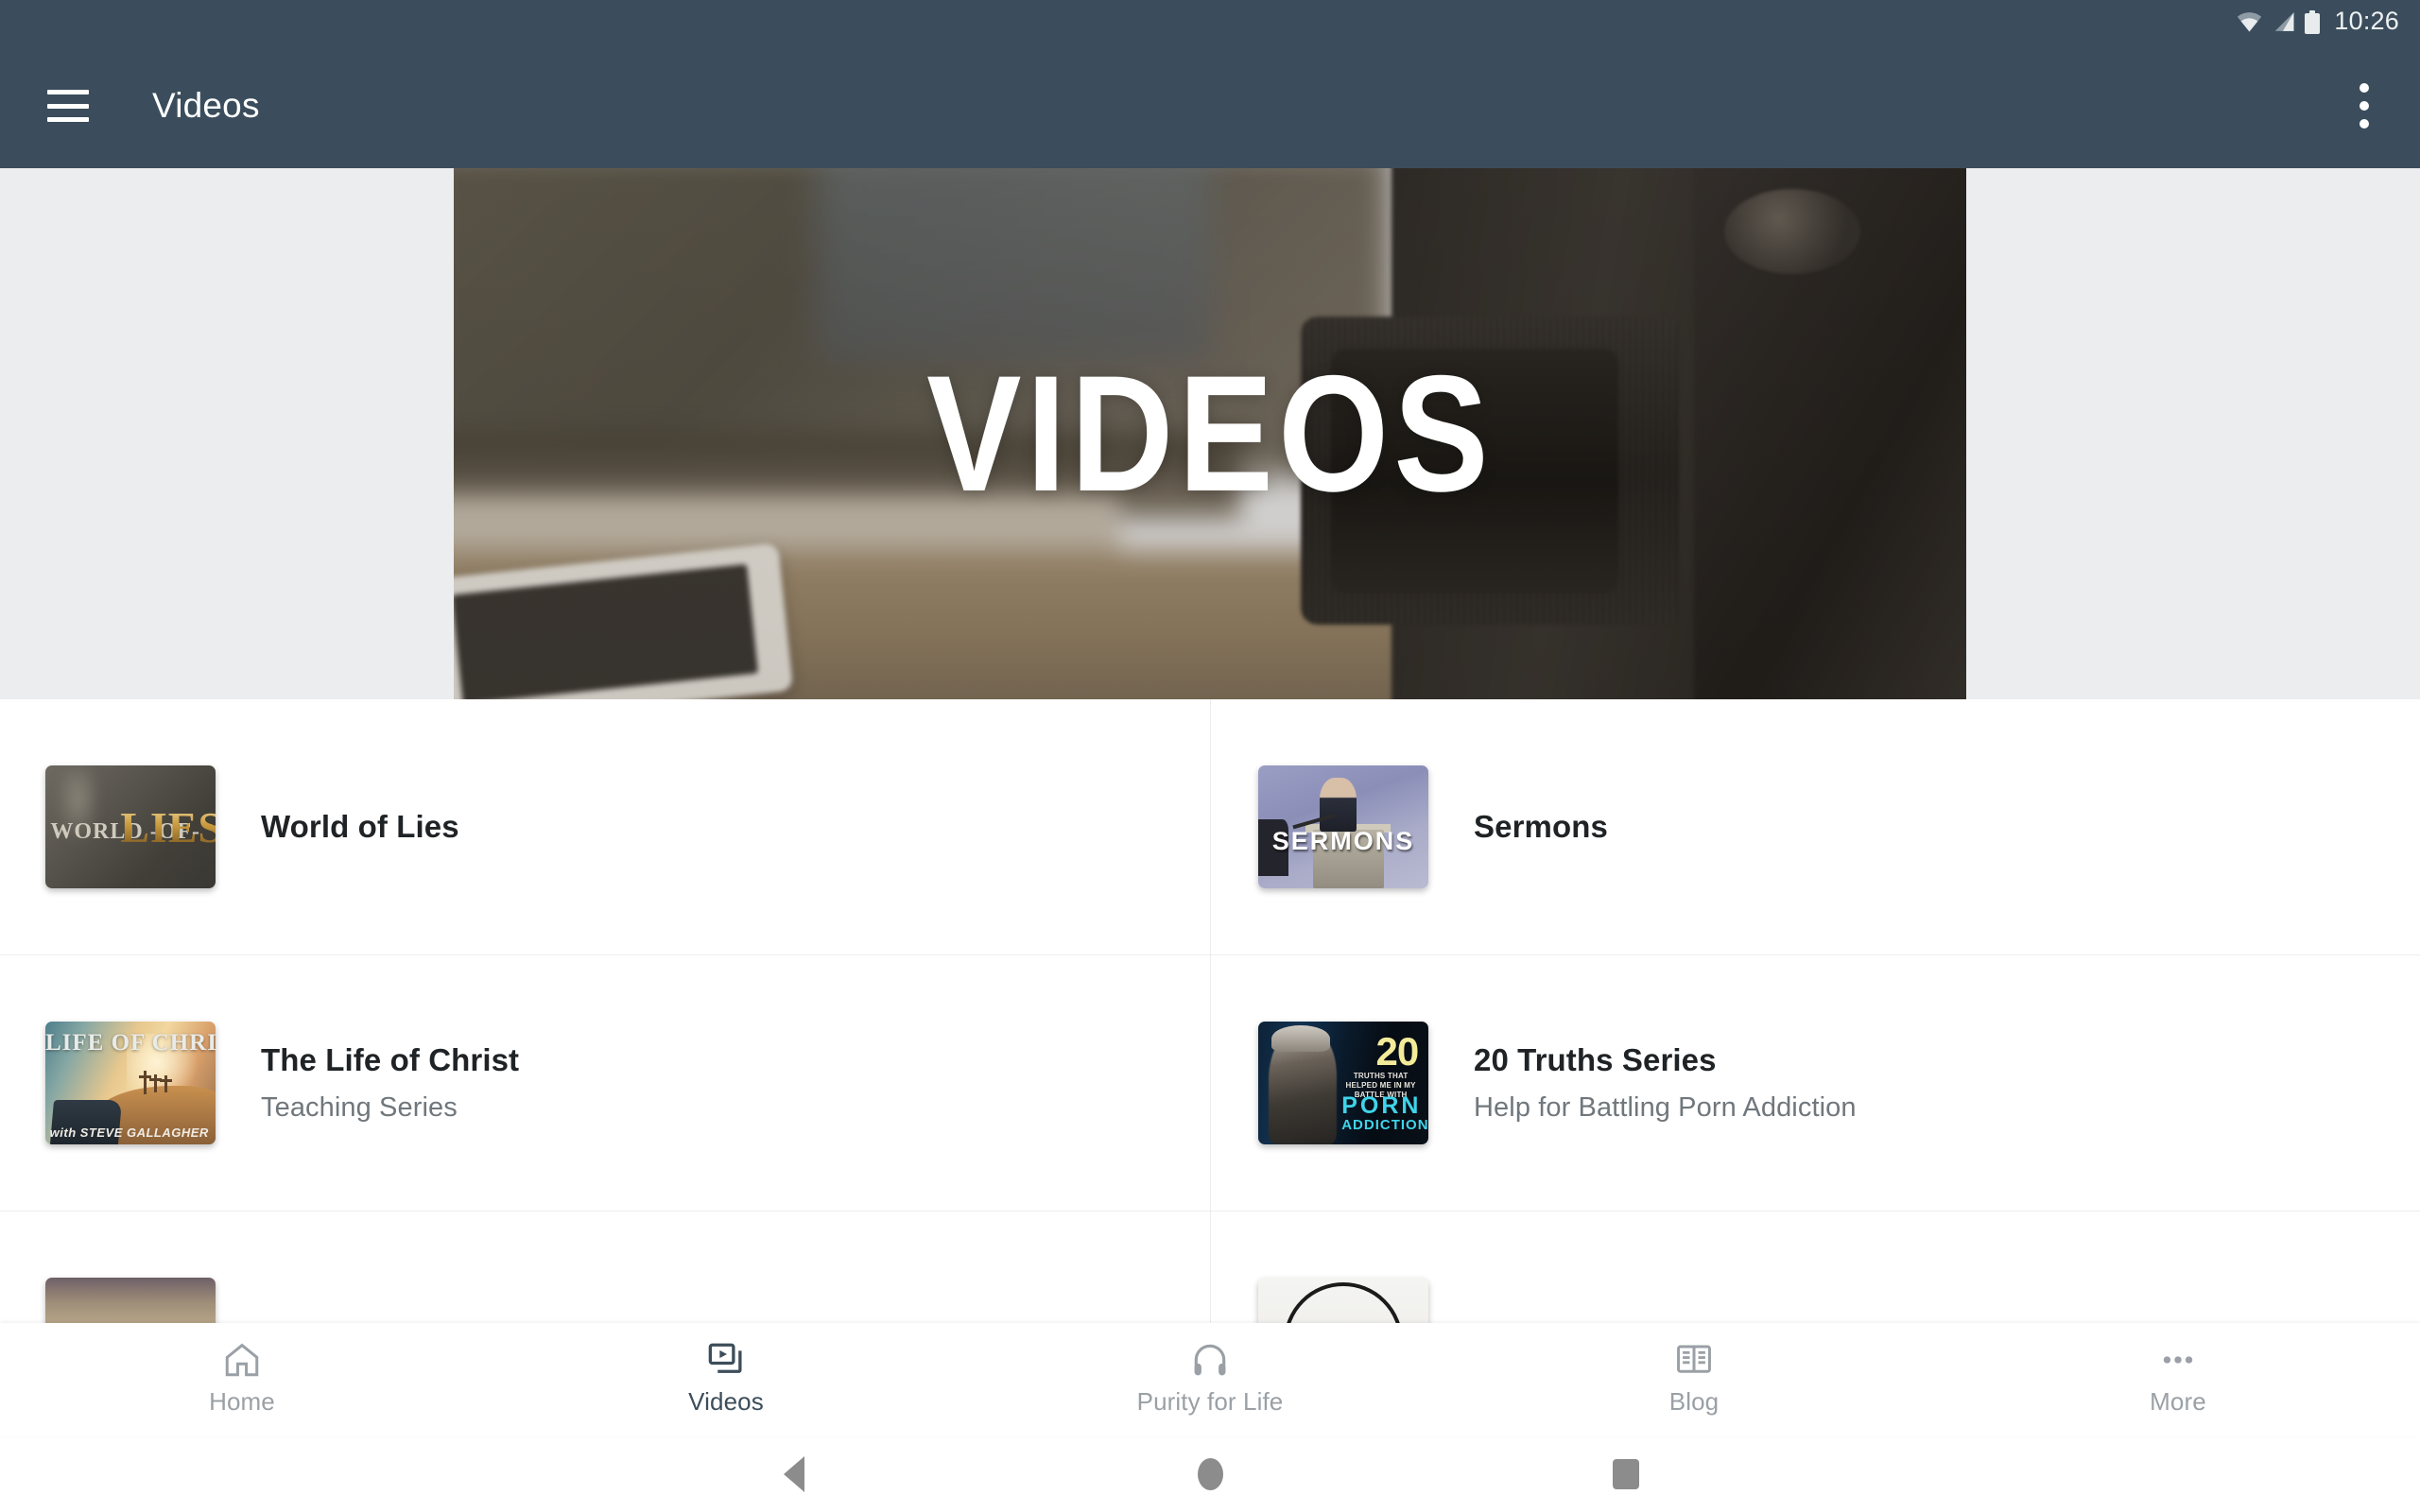 The image size is (2420, 1512). Describe the element at coordinates (726, 1360) in the screenshot. I see `video-library-icon` at that location.